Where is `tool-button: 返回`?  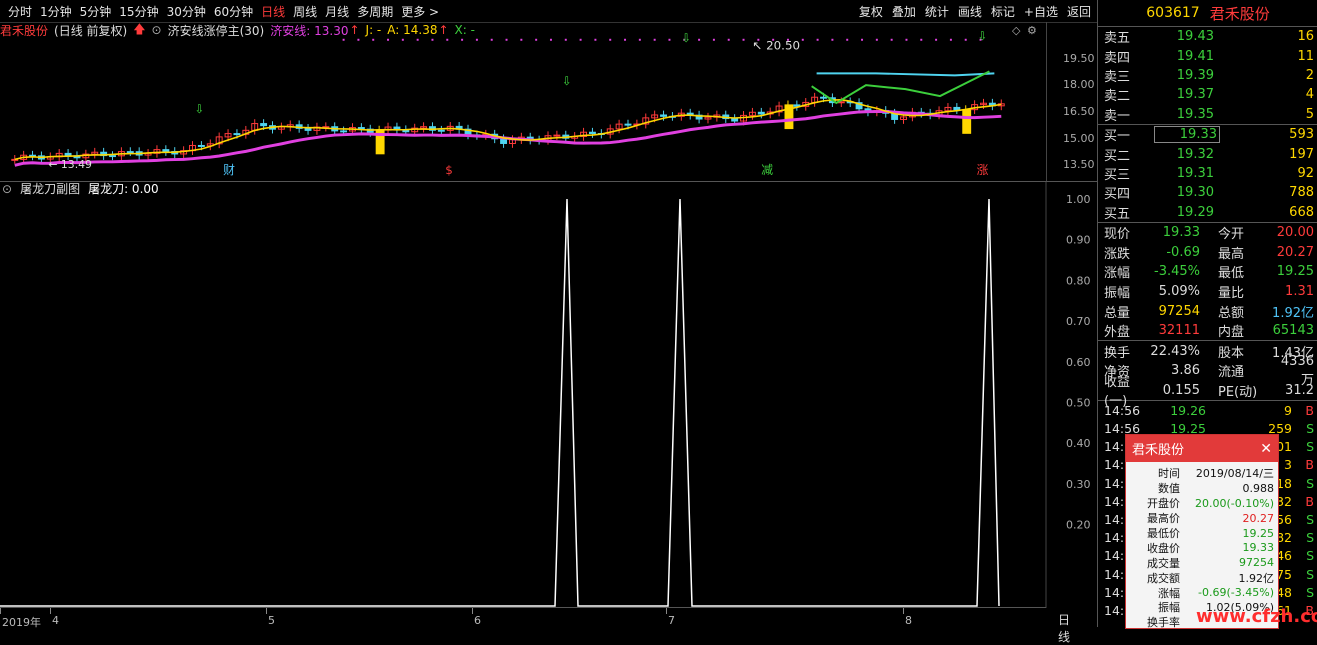
tool-button: 返回 is located at coordinates (1079, 11).